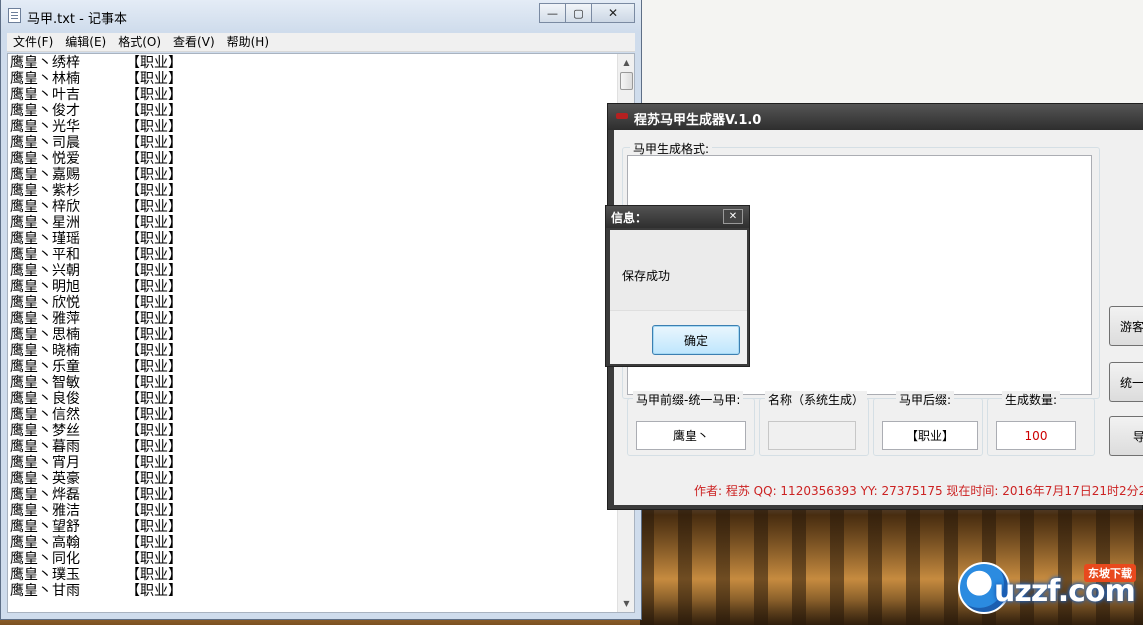 The image size is (1143, 625). Describe the element at coordinates (312, 367) in the screenshot. I see `text-line: 鹰皇丶乐童 【职业】` at that location.